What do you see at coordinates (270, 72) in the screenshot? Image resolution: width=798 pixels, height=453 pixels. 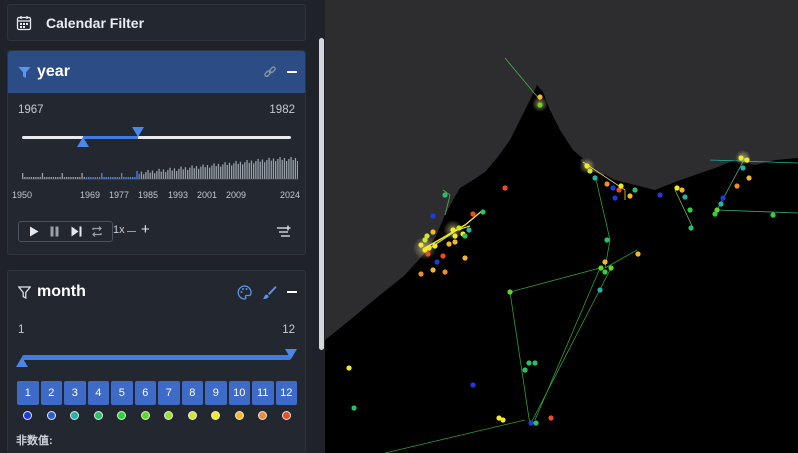 I see `link-icon` at bounding box center [270, 72].